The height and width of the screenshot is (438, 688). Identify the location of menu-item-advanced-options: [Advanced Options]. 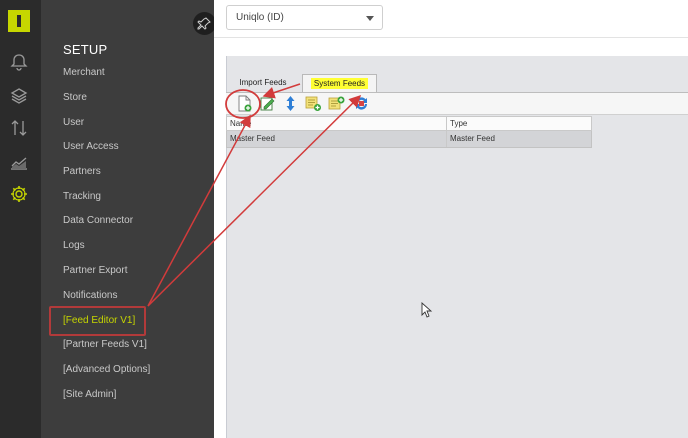
(106, 369).